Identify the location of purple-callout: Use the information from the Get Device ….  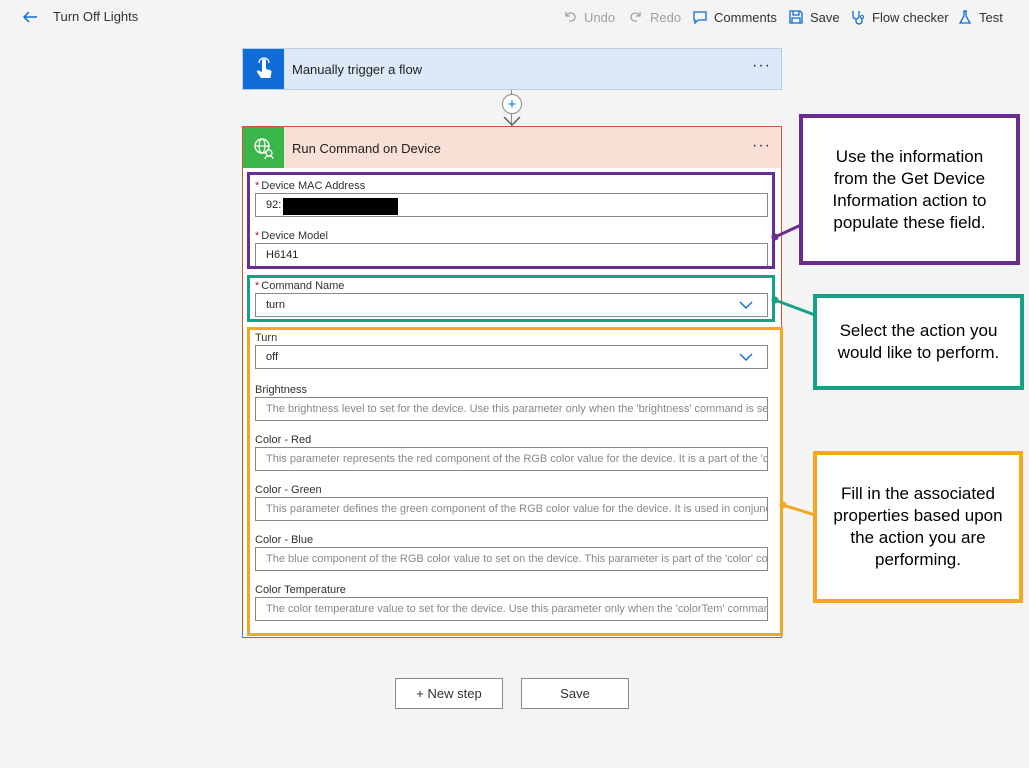
(909, 189).